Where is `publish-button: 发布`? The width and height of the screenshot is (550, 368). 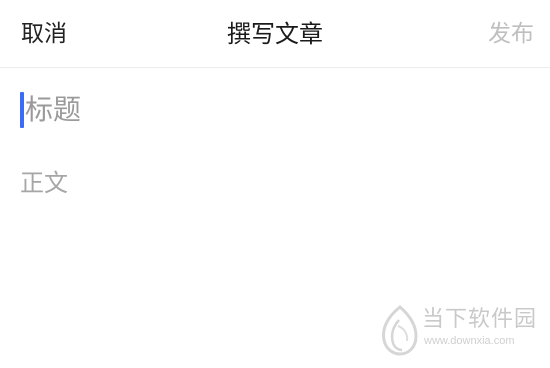
publish-button: 发布 is located at coordinates (511, 34).